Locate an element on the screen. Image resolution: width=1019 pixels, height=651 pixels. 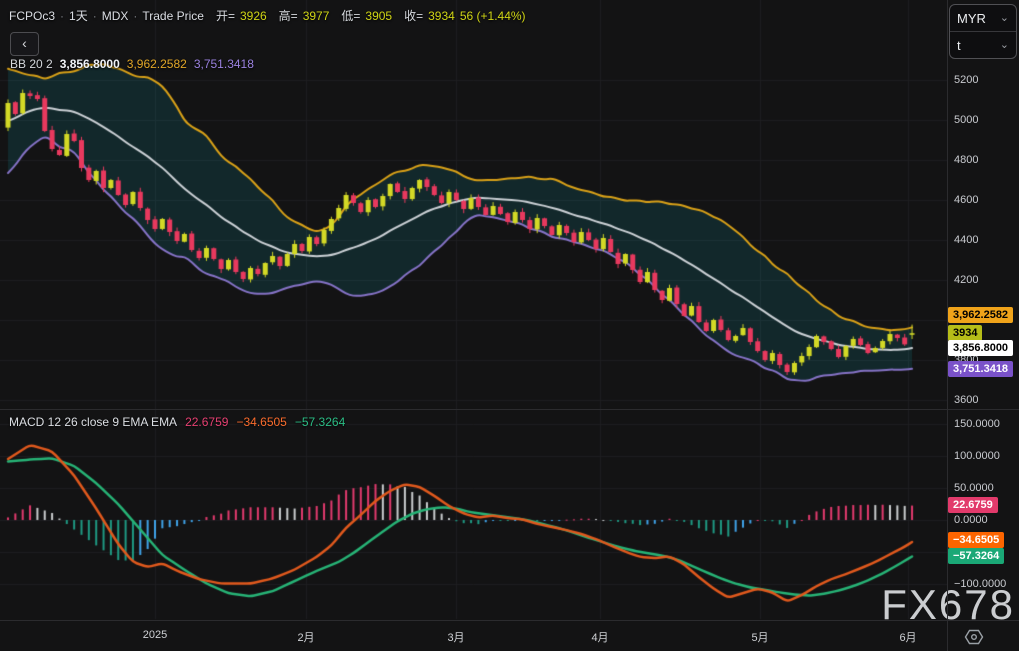
hexagon-logo-icon is located at coordinates (974, 639).